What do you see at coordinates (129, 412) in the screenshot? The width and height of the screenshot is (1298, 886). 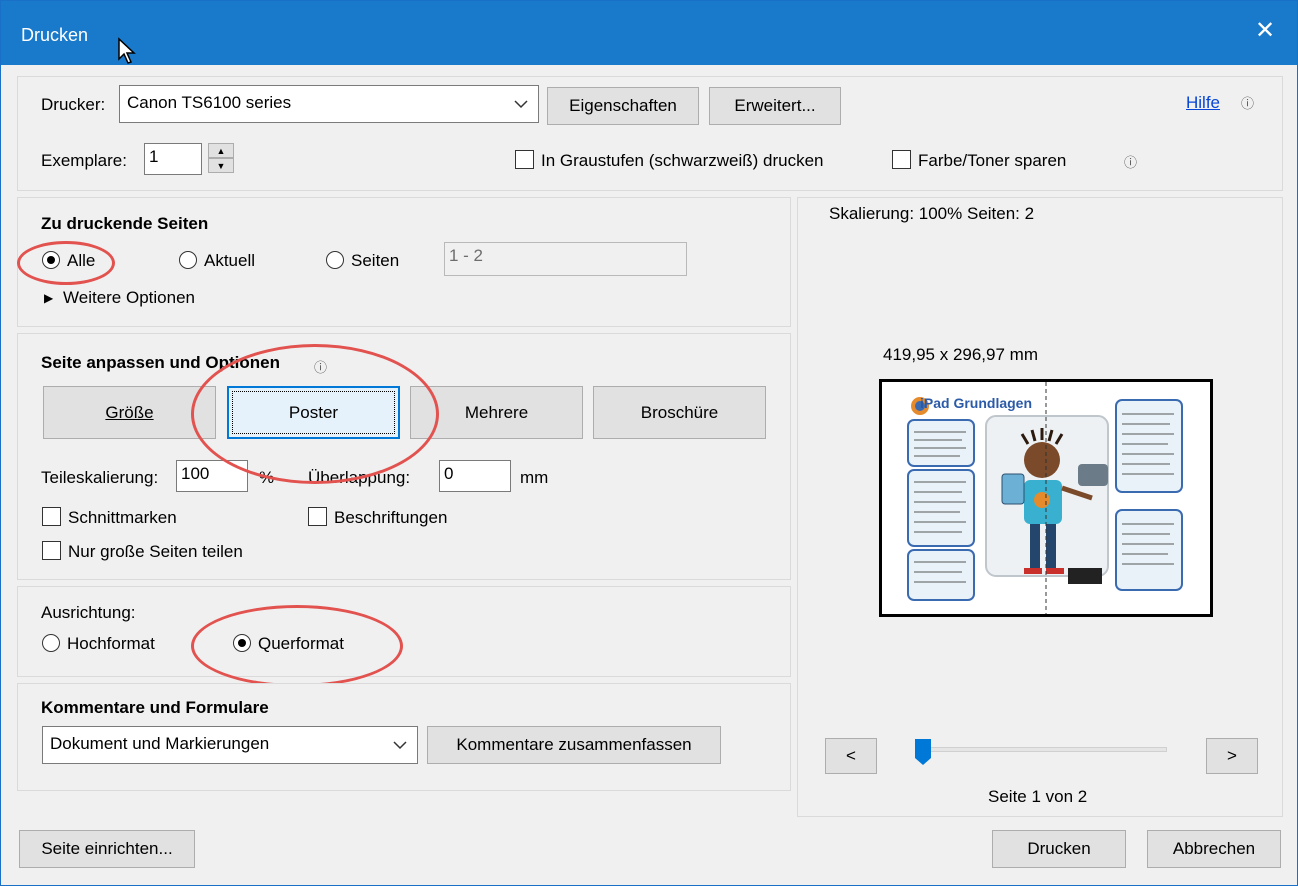 I see `tab-size-label: Größe` at bounding box center [129, 412].